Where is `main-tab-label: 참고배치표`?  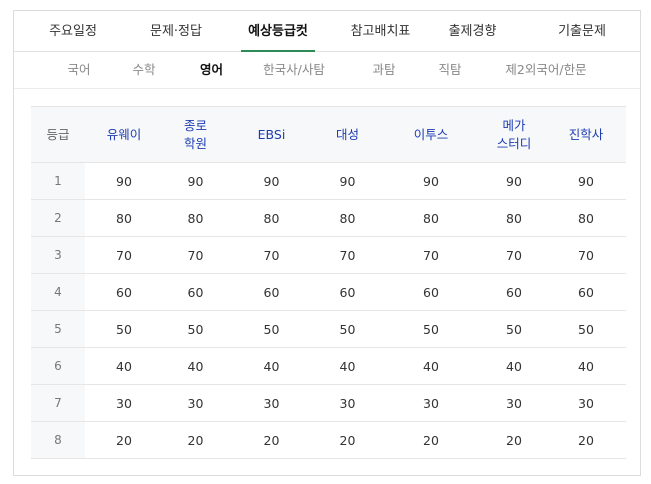 main-tab-label: 참고배치표 is located at coordinates (380, 31).